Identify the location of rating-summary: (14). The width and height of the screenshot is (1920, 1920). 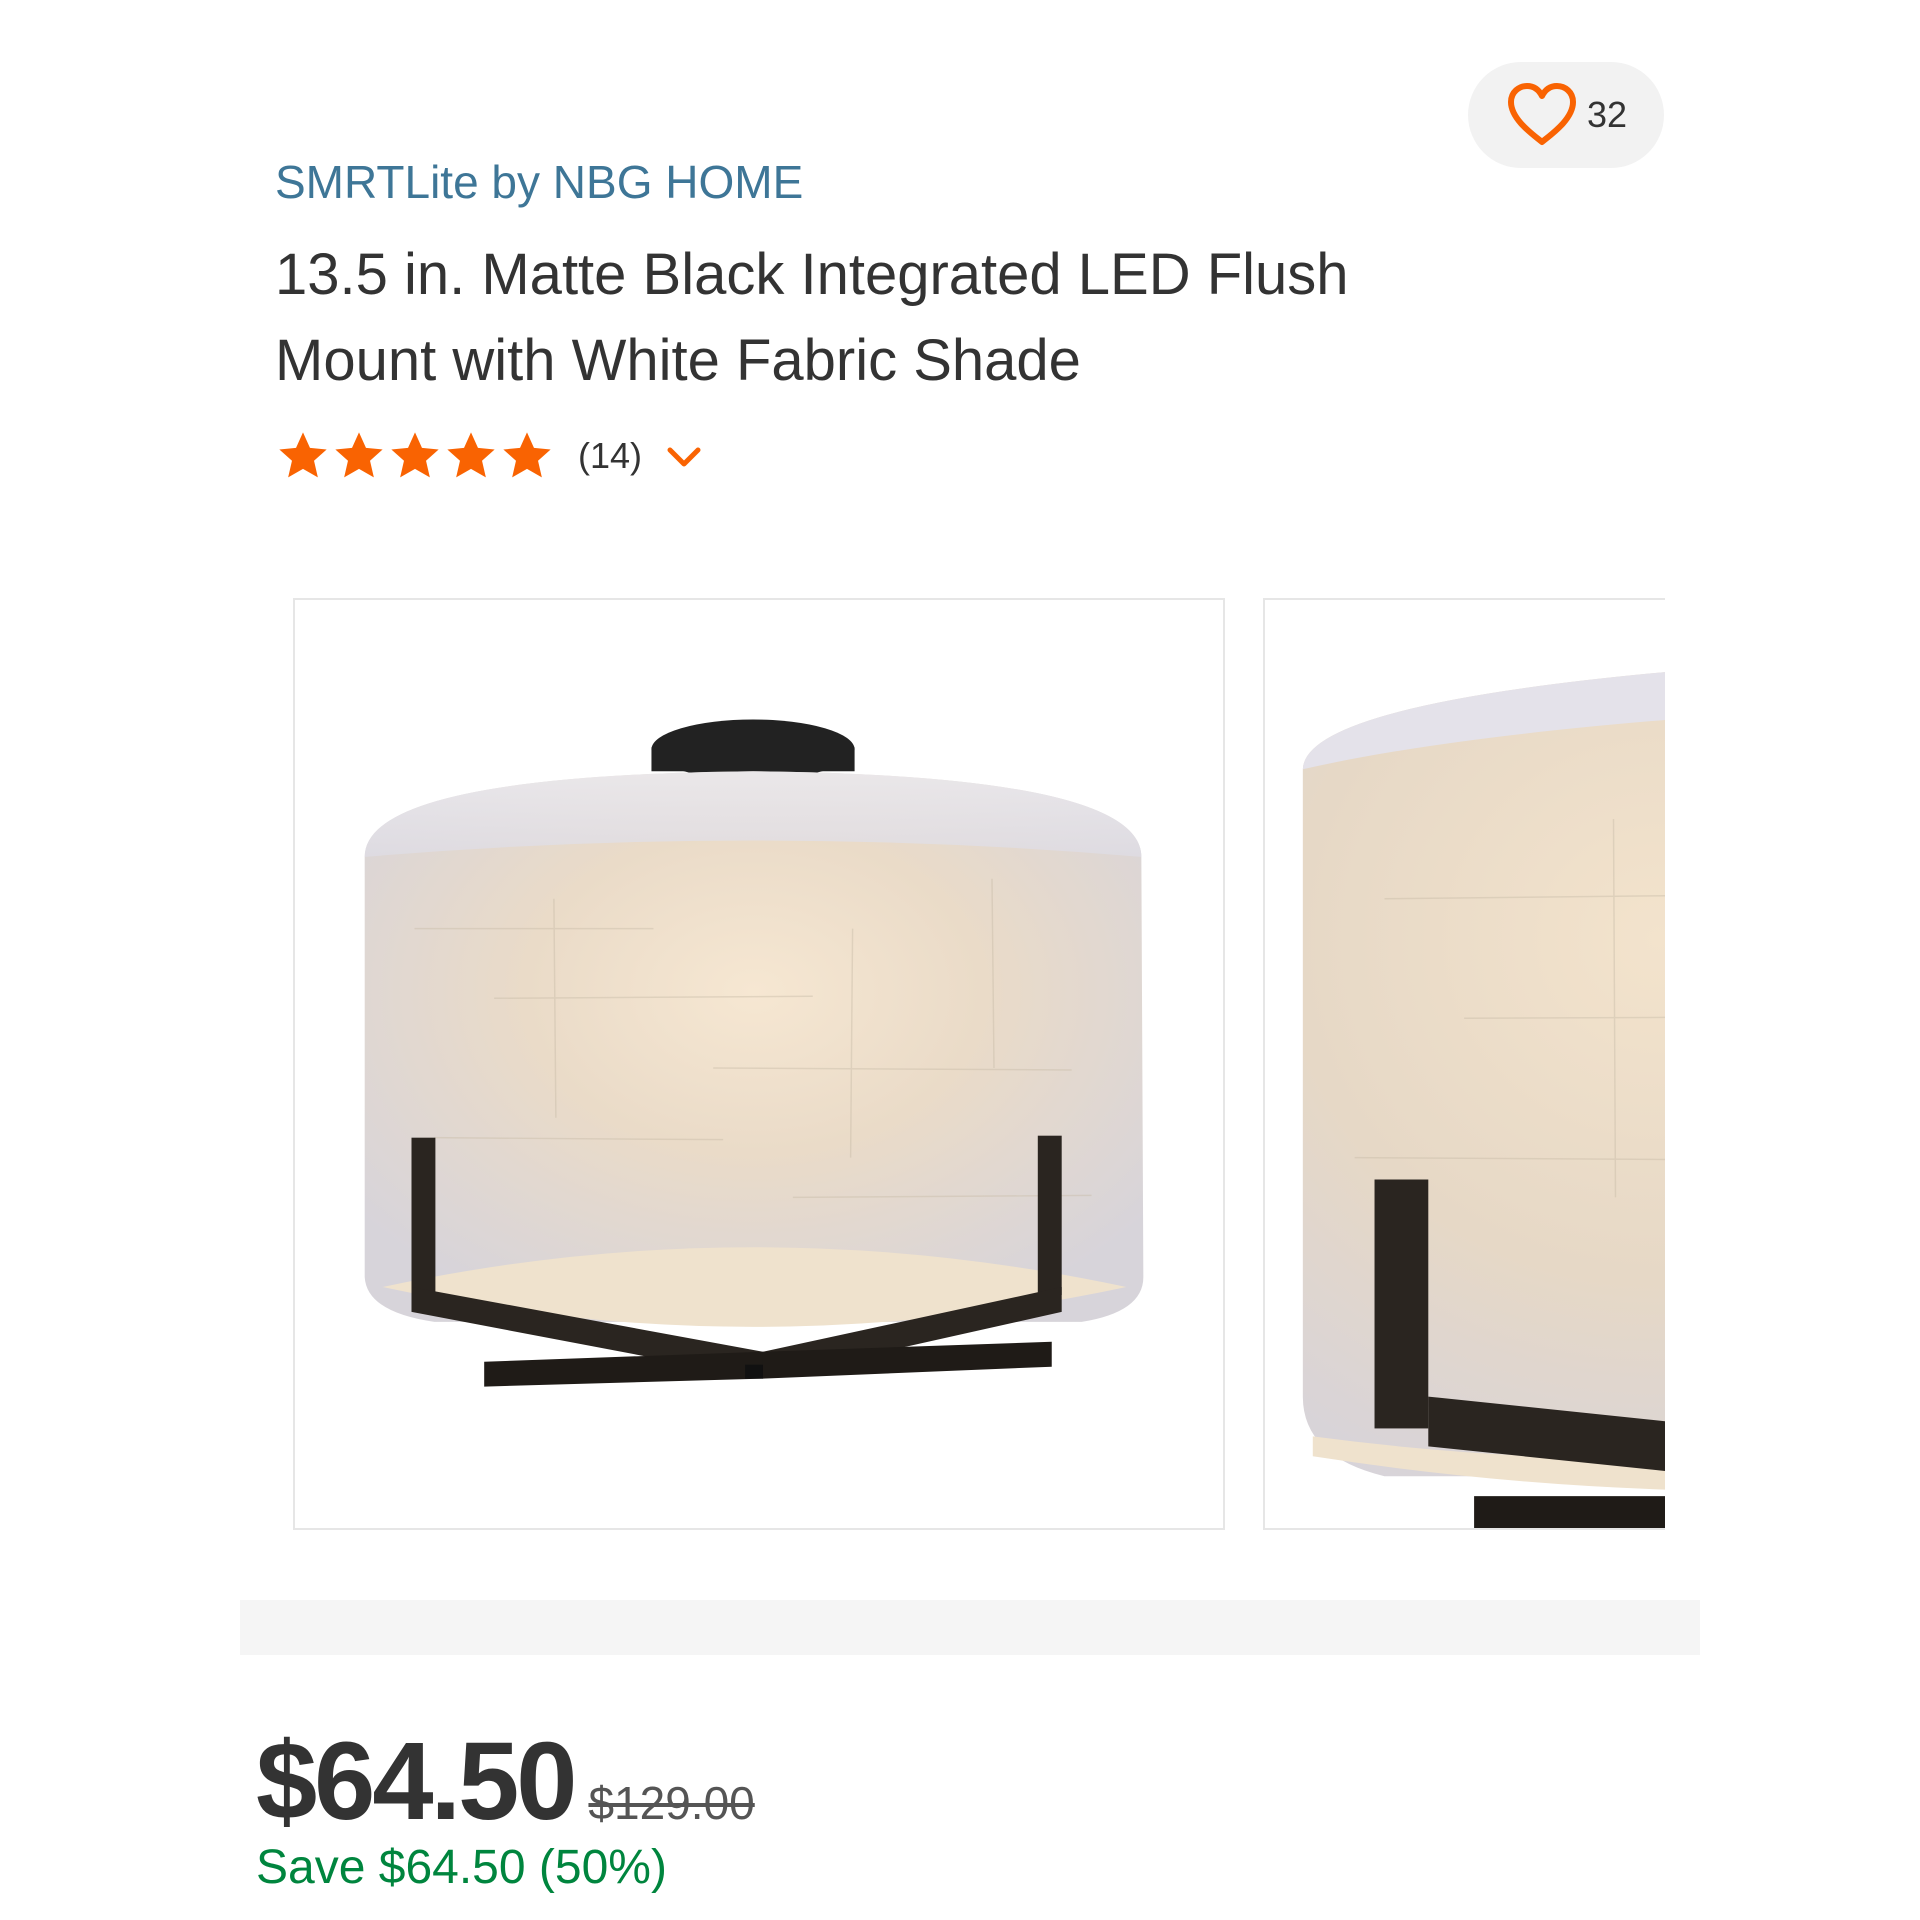
(490, 456).